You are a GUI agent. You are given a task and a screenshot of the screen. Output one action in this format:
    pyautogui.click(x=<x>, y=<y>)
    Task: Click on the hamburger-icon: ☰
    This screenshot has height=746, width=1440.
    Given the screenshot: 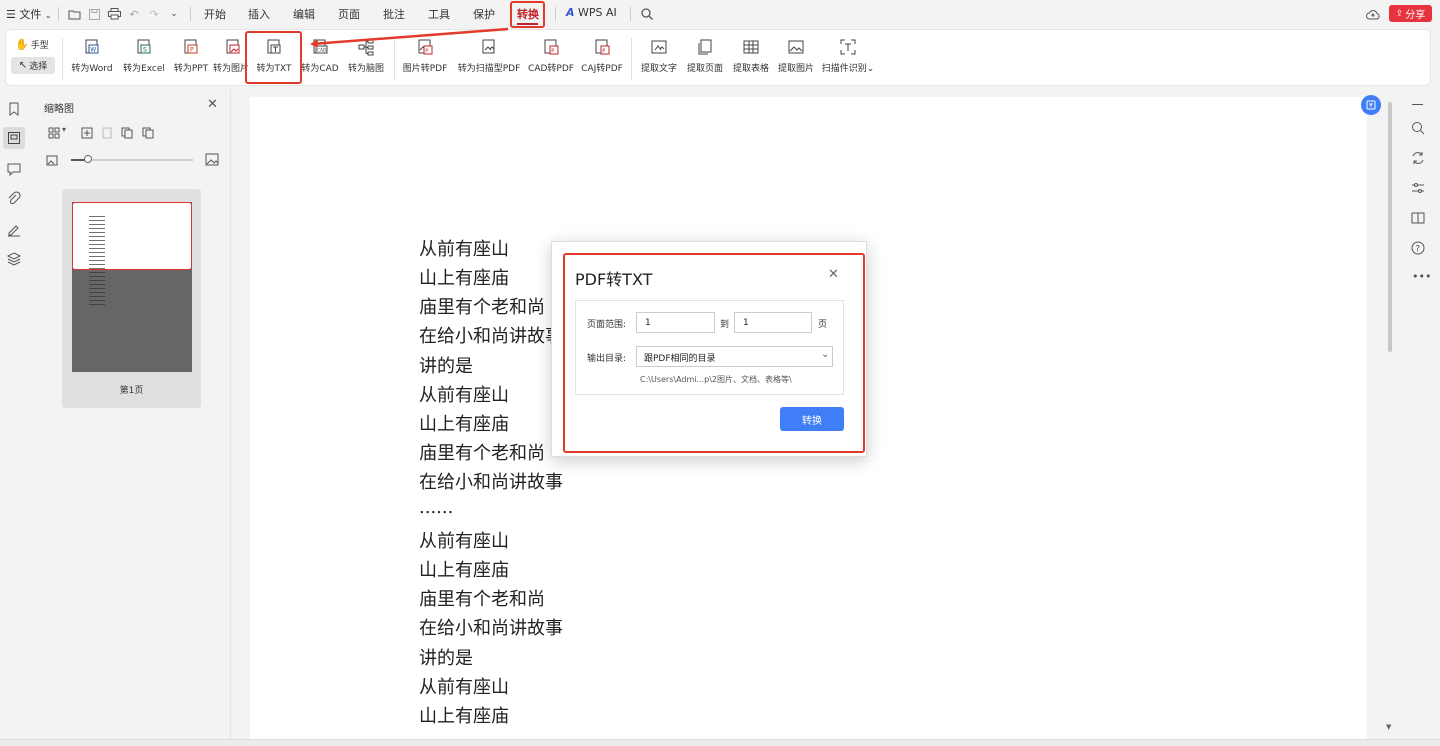 What is the action you would take?
    pyautogui.click(x=11, y=14)
    